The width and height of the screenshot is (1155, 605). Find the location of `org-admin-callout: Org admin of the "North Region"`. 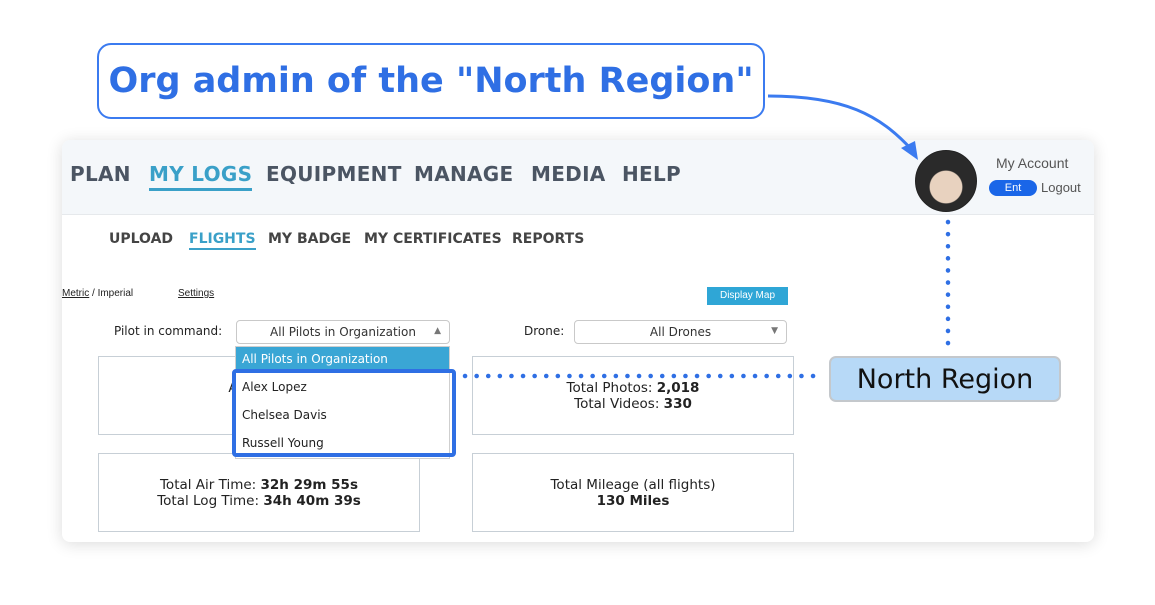

org-admin-callout: Org admin of the "North Region" is located at coordinates (431, 81).